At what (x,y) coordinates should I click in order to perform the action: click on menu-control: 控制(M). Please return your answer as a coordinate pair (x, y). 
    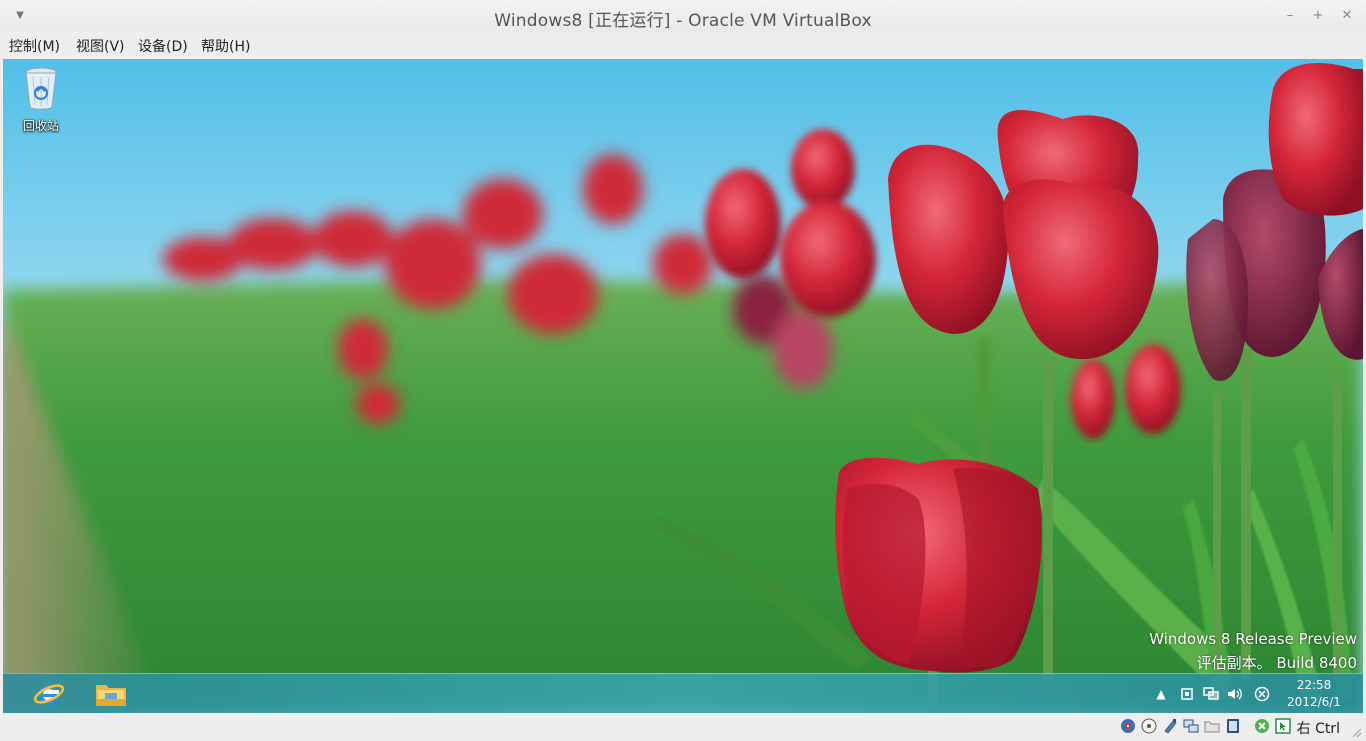
    Looking at the image, I should click on (34, 46).